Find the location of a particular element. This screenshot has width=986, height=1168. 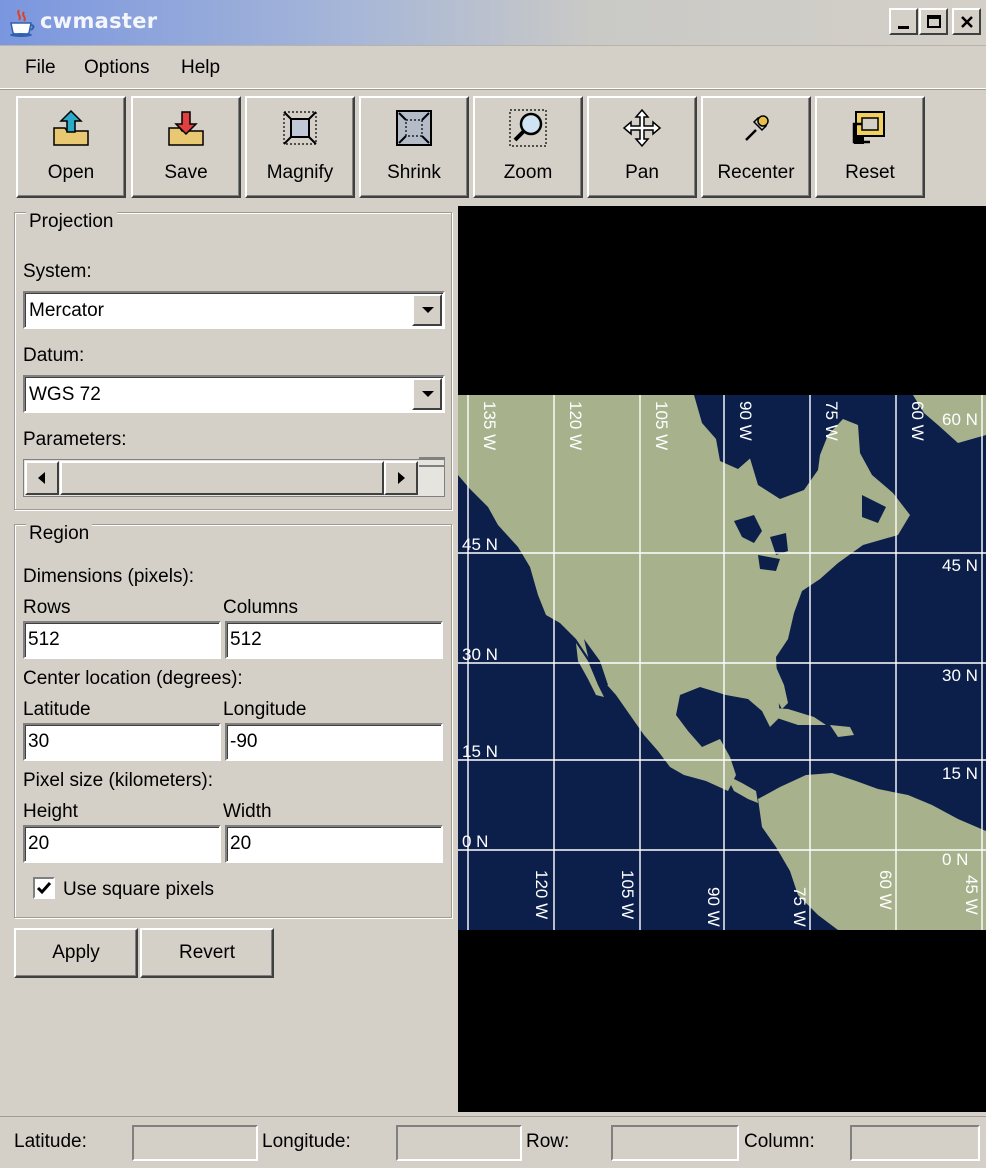

menu-bar: File Options Help is located at coordinates (493, 68).